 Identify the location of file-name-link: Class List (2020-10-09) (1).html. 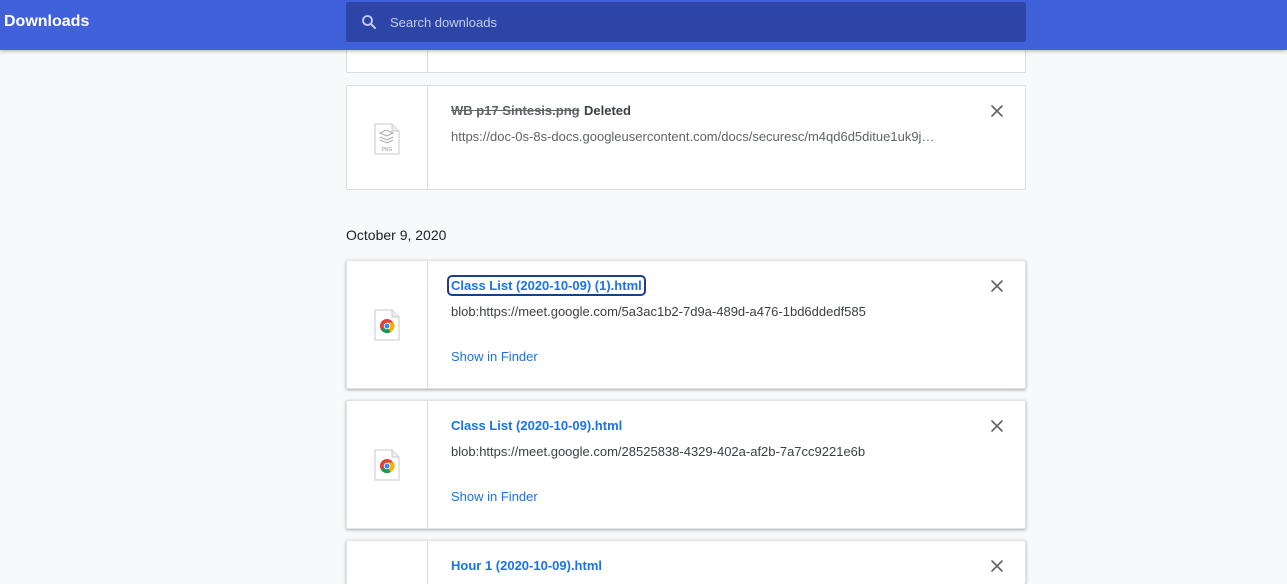
(546, 285).